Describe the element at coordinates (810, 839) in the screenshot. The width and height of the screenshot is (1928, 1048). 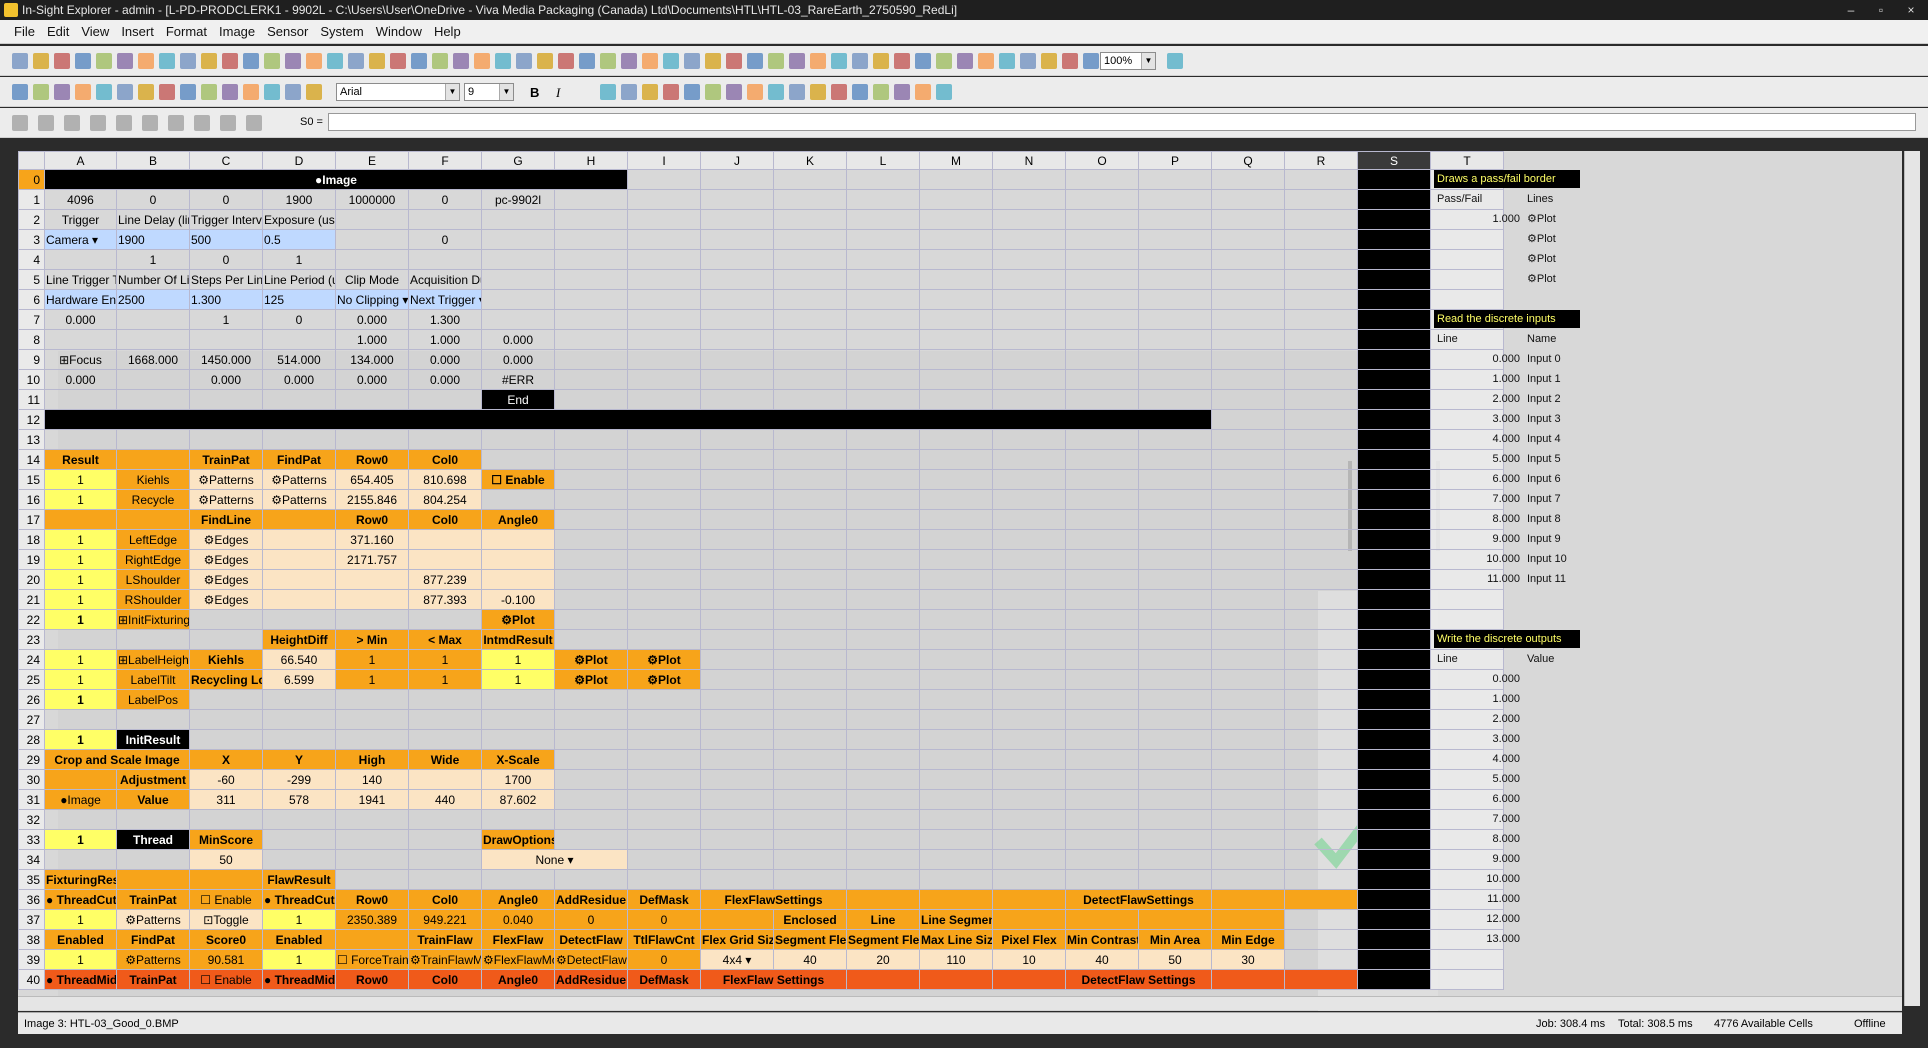
I see `cell-K33` at that location.